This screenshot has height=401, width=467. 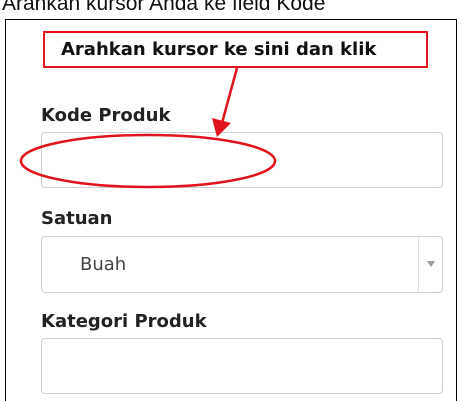 I want to click on instruction-caption: Arahkan kursor Anda ke field Kode, so click(x=164, y=7).